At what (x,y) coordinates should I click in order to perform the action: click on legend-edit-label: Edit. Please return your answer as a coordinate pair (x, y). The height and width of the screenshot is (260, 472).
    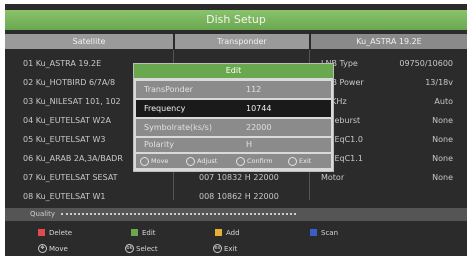
    Looking at the image, I should click on (149, 233).